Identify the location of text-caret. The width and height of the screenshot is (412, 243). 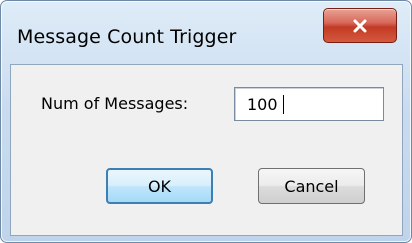
(283, 104).